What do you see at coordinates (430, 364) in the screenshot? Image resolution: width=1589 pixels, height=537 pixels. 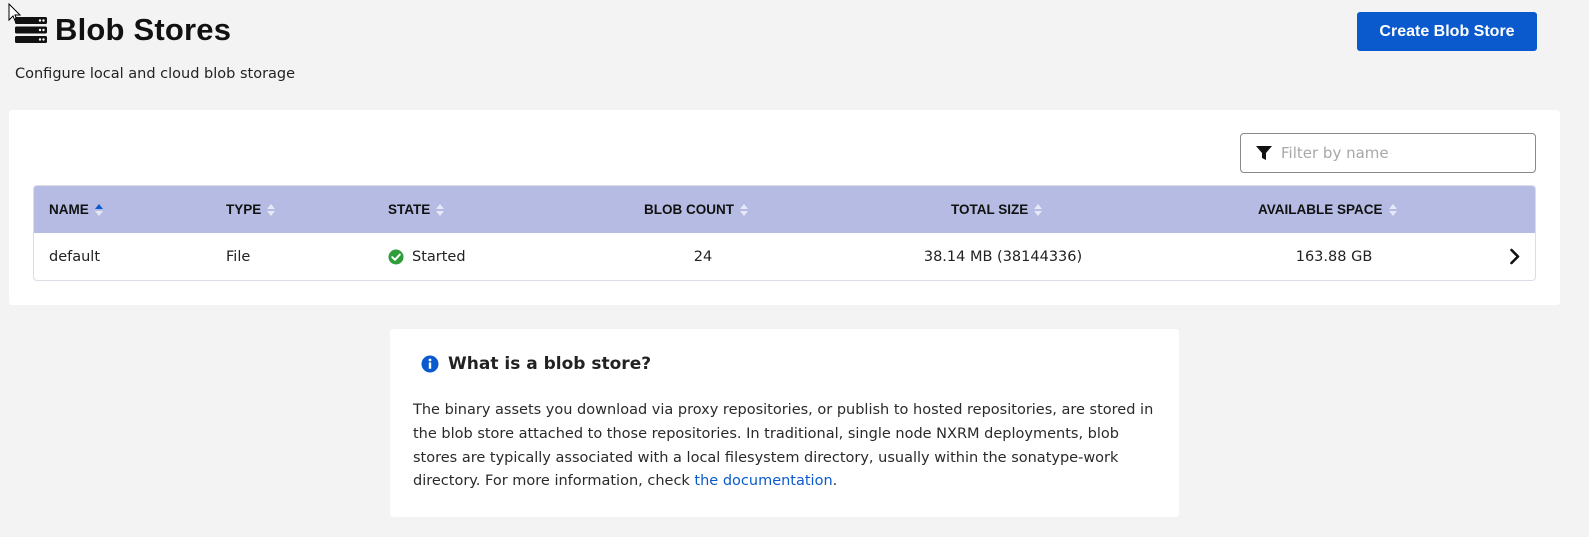 I see `info-icon` at bounding box center [430, 364].